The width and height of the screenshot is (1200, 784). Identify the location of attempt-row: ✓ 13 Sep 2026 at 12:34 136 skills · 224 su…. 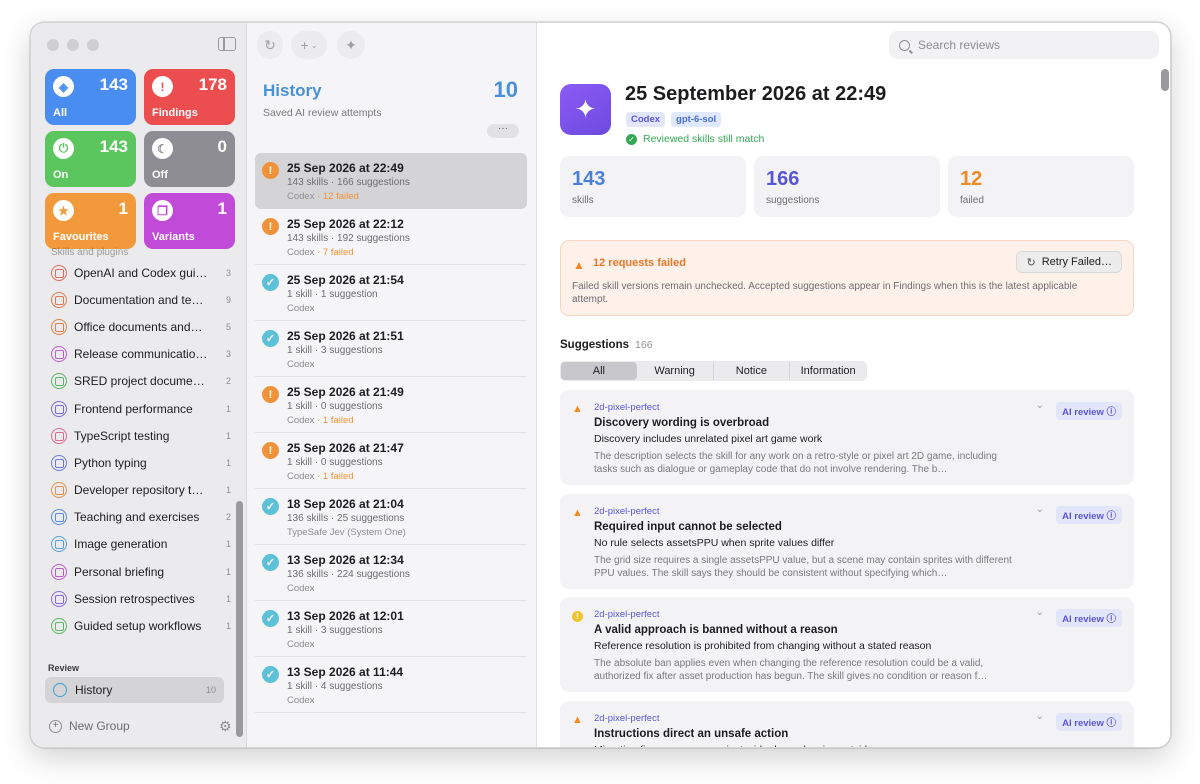
(391, 573).